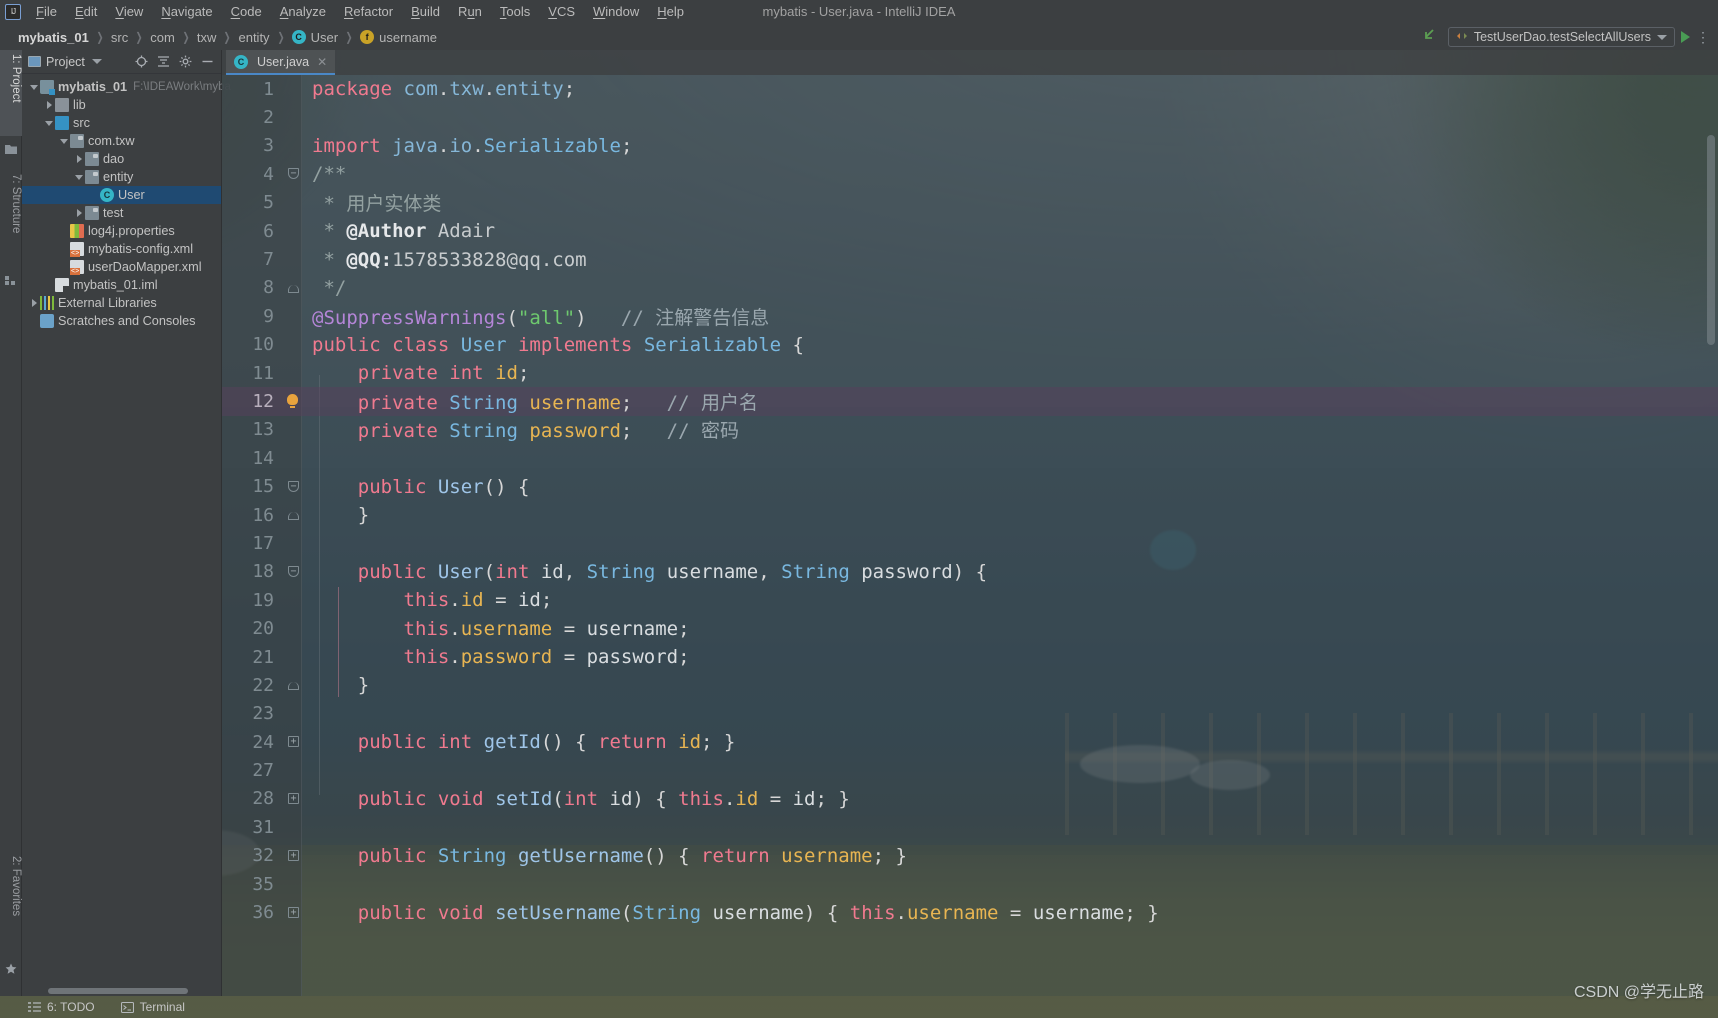 This screenshot has height=1018, width=1718. What do you see at coordinates (970, 117) in the screenshot?
I see `code-line: 2` at bounding box center [970, 117].